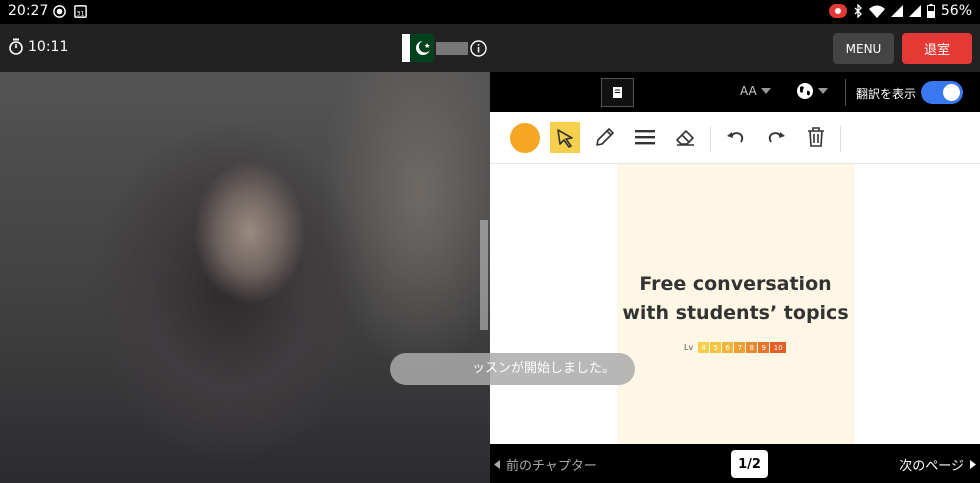  I want to click on eraser-icon, so click(685, 138).